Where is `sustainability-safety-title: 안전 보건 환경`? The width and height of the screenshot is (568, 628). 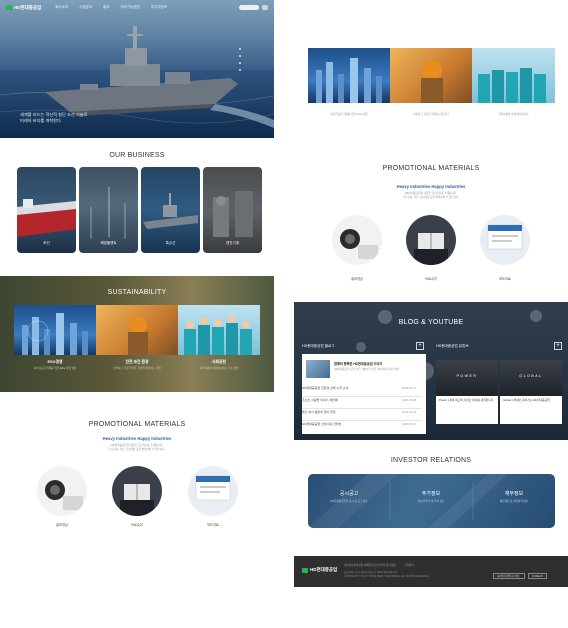 sustainability-safety-title: 안전 보건 환경 is located at coordinates (137, 362).